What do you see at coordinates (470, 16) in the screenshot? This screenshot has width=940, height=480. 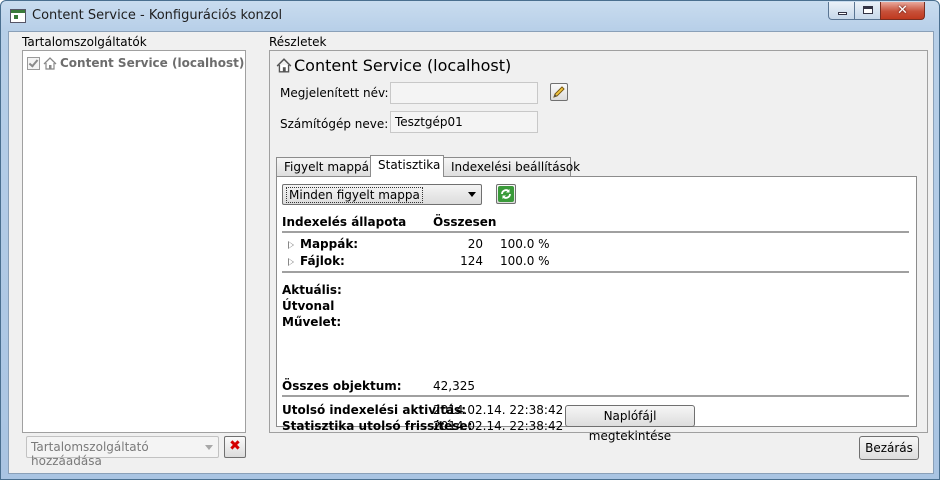 I see `title-bar: Content Service - Konfigurációs konzol ✕` at bounding box center [470, 16].